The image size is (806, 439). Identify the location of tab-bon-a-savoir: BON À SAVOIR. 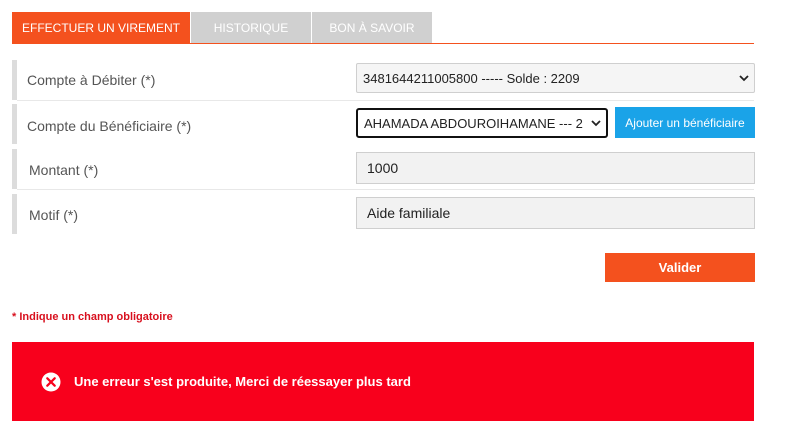
(371, 28).